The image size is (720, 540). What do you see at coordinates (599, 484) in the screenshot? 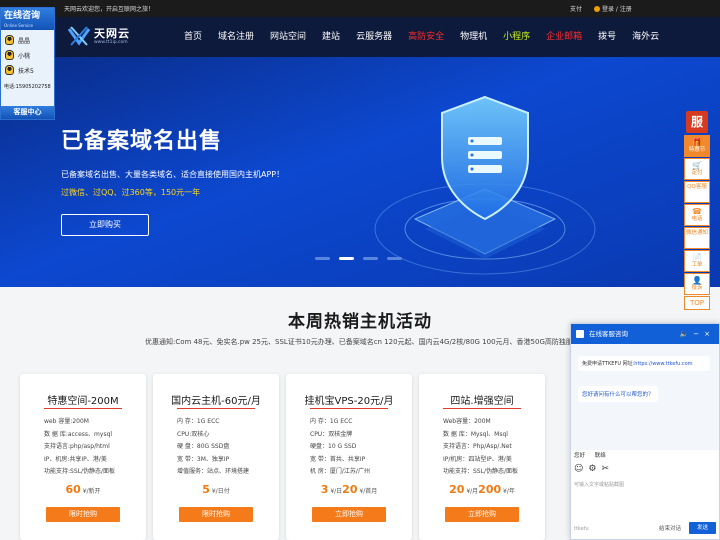
I see `chat-input: 可输入文字或粘贴截图` at bounding box center [599, 484].